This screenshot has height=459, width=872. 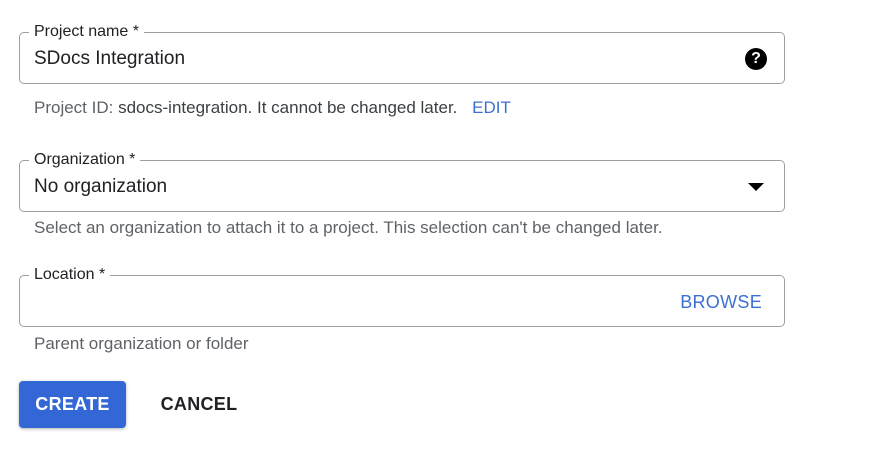 I want to click on project-id-prefix: Project ID:, so click(x=74, y=107).